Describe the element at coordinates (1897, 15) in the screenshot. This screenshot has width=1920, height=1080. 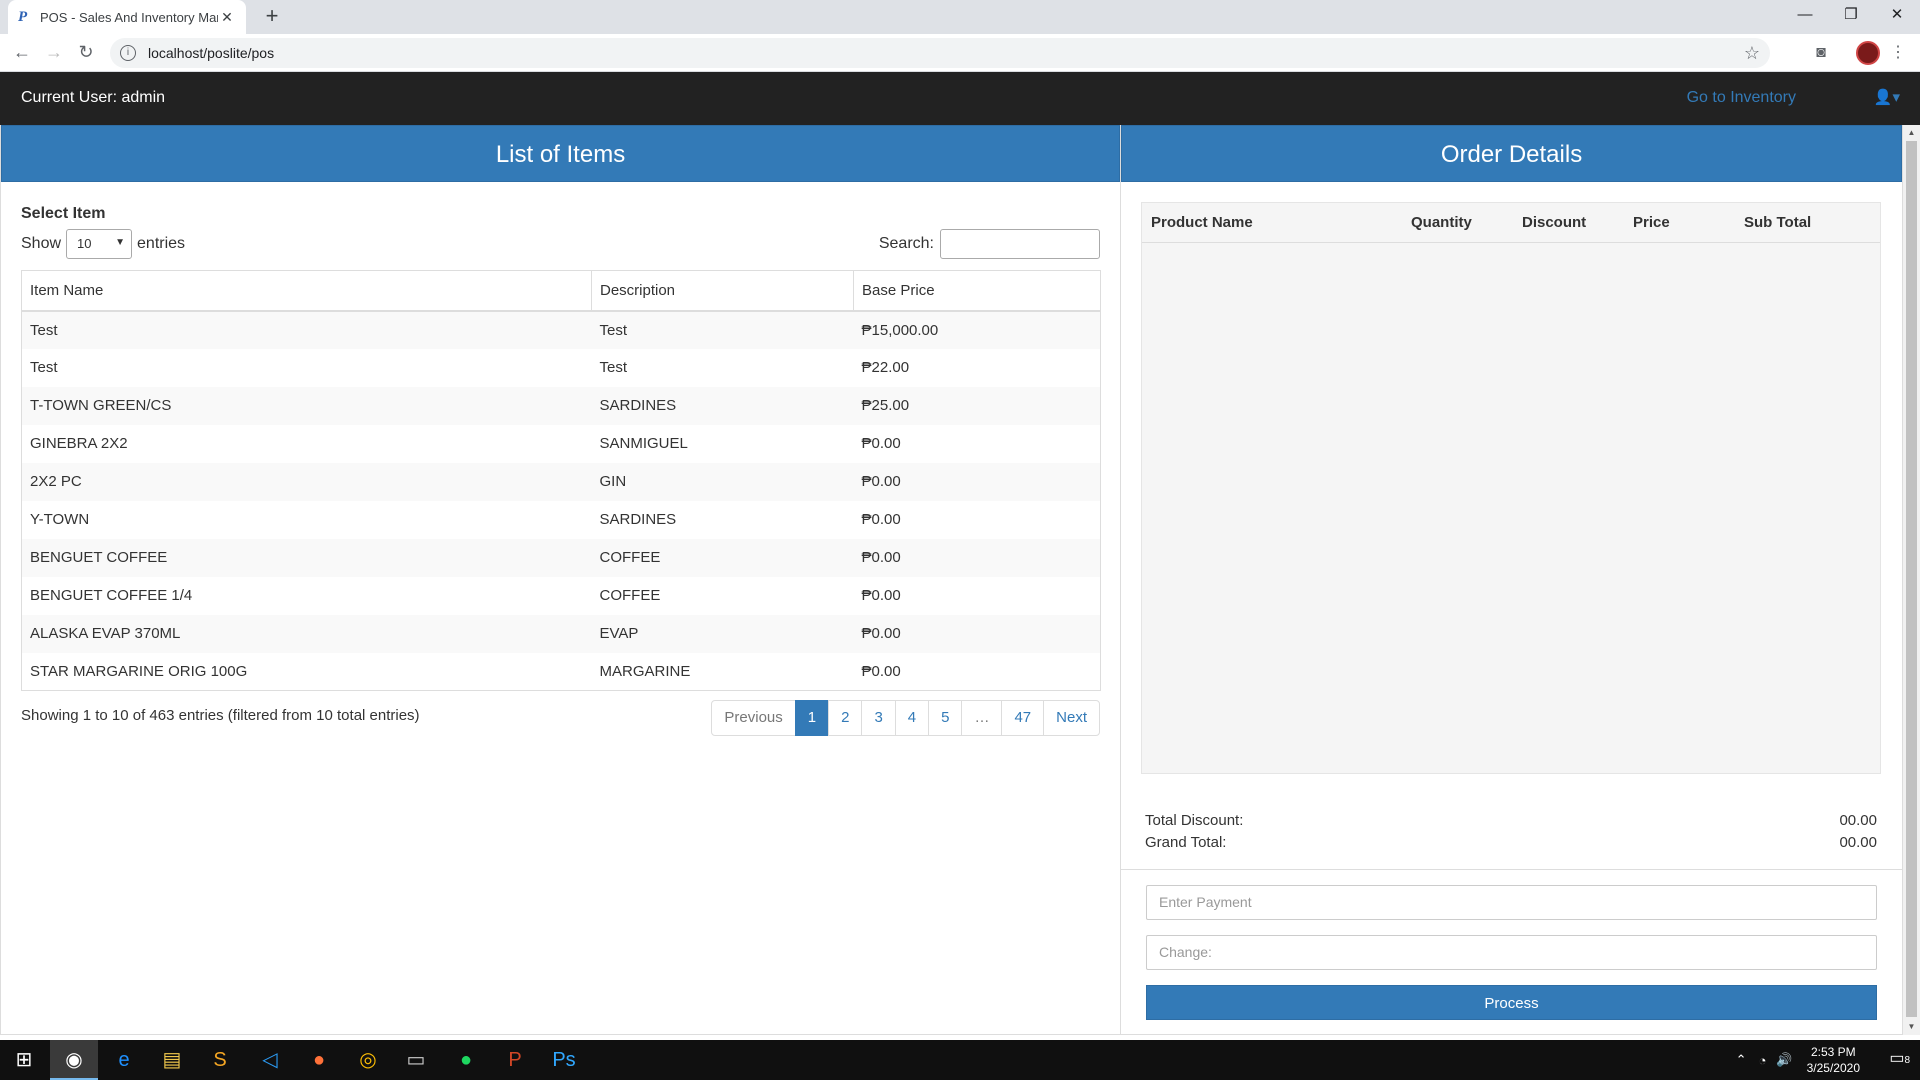
I see `close-window-icon: ✕` at that location.